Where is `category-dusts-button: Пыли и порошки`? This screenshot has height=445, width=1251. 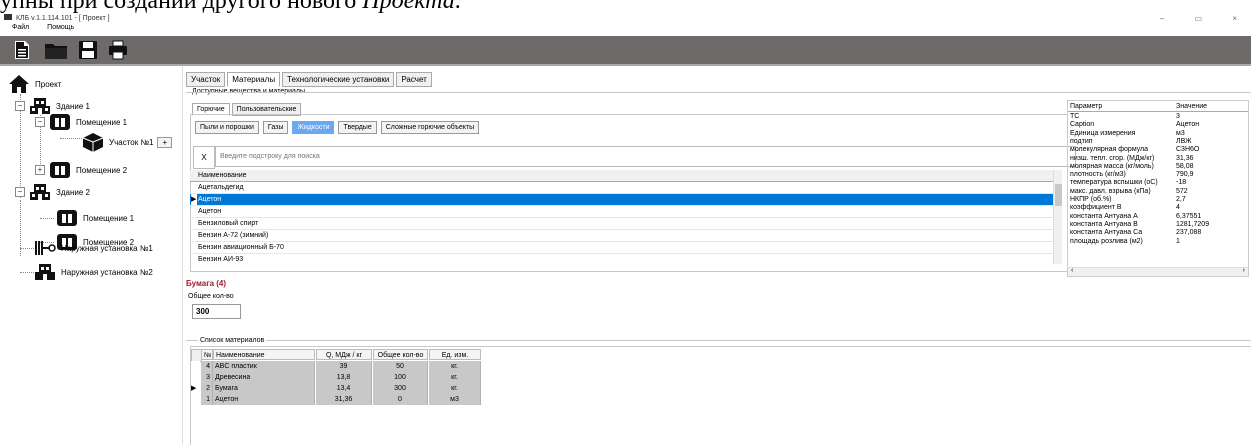 category-dusts-button: Пыли и порошки is located at coordinates (227, 127).